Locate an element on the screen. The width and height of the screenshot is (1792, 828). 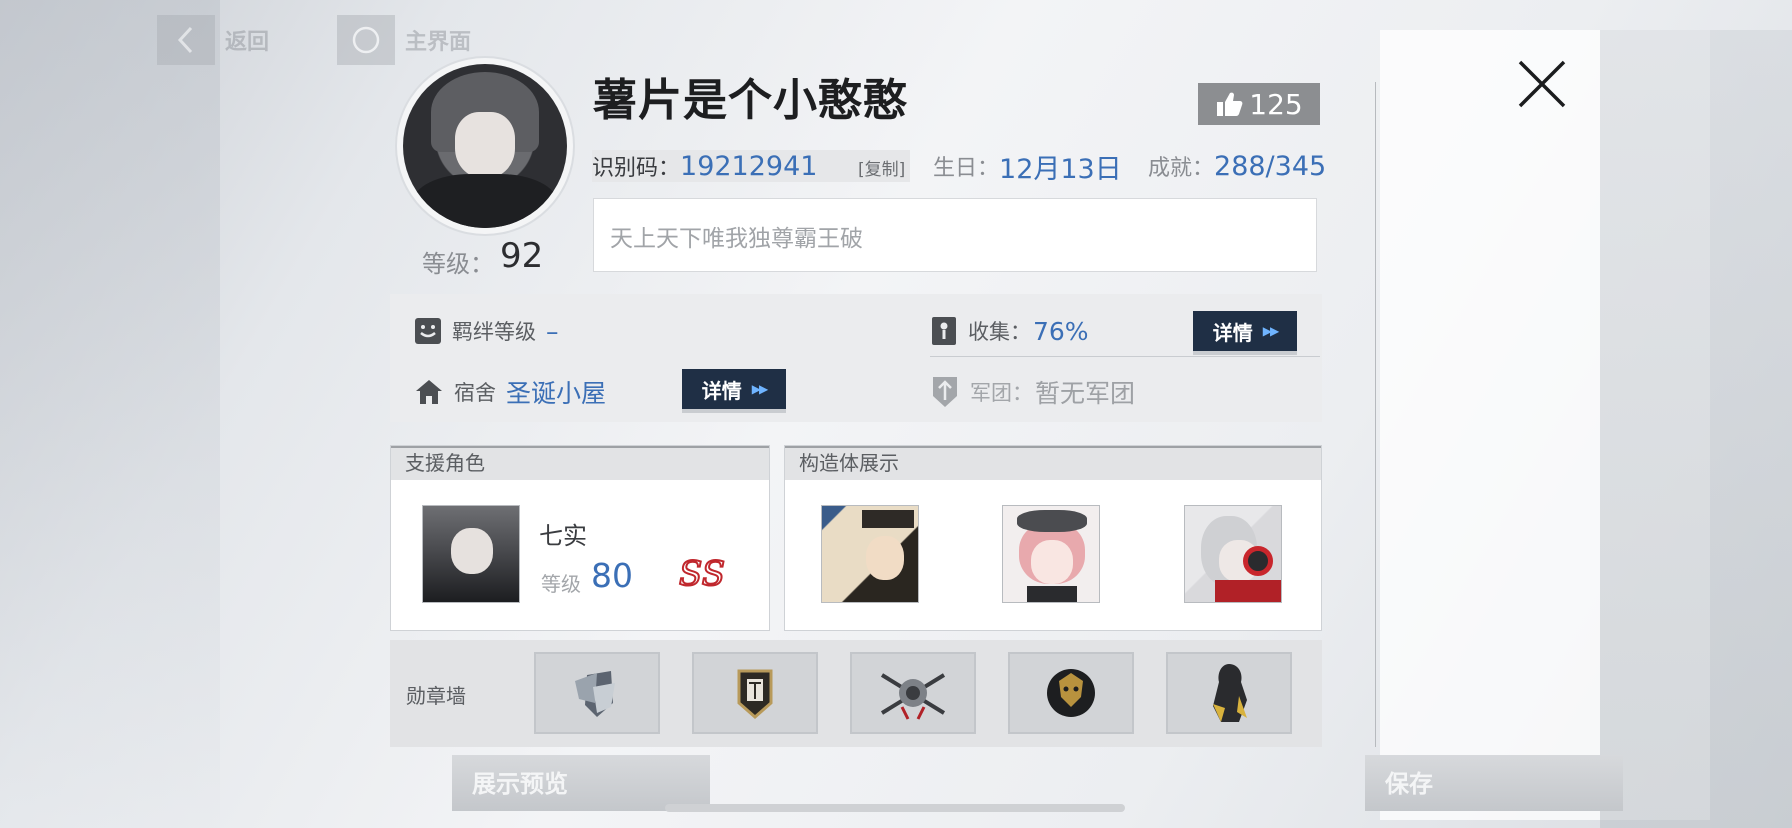
avatar is located at coordinates (485, 146).